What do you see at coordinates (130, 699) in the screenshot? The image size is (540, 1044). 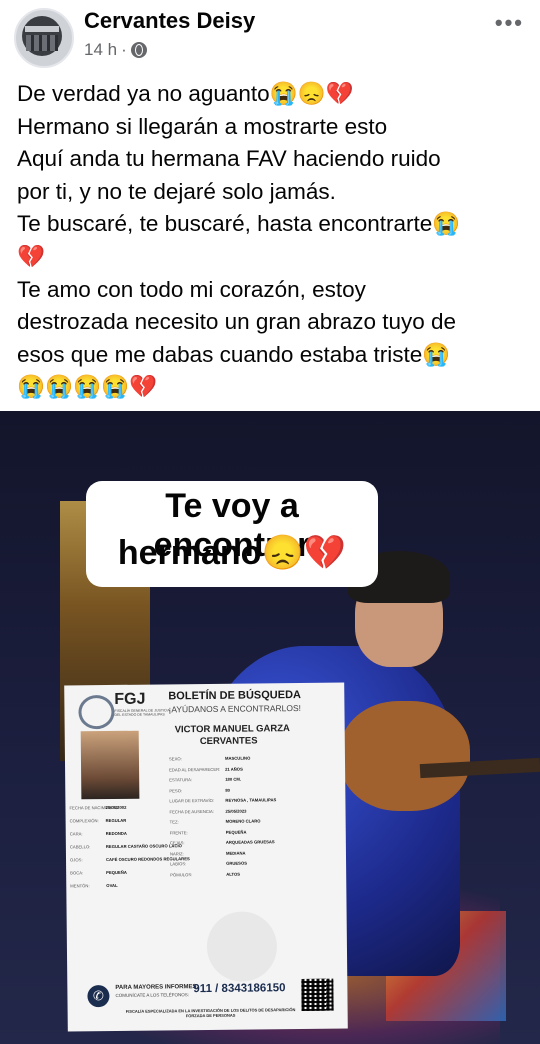 I see `agency-name: FGJ` at bounding box center [130, 699].